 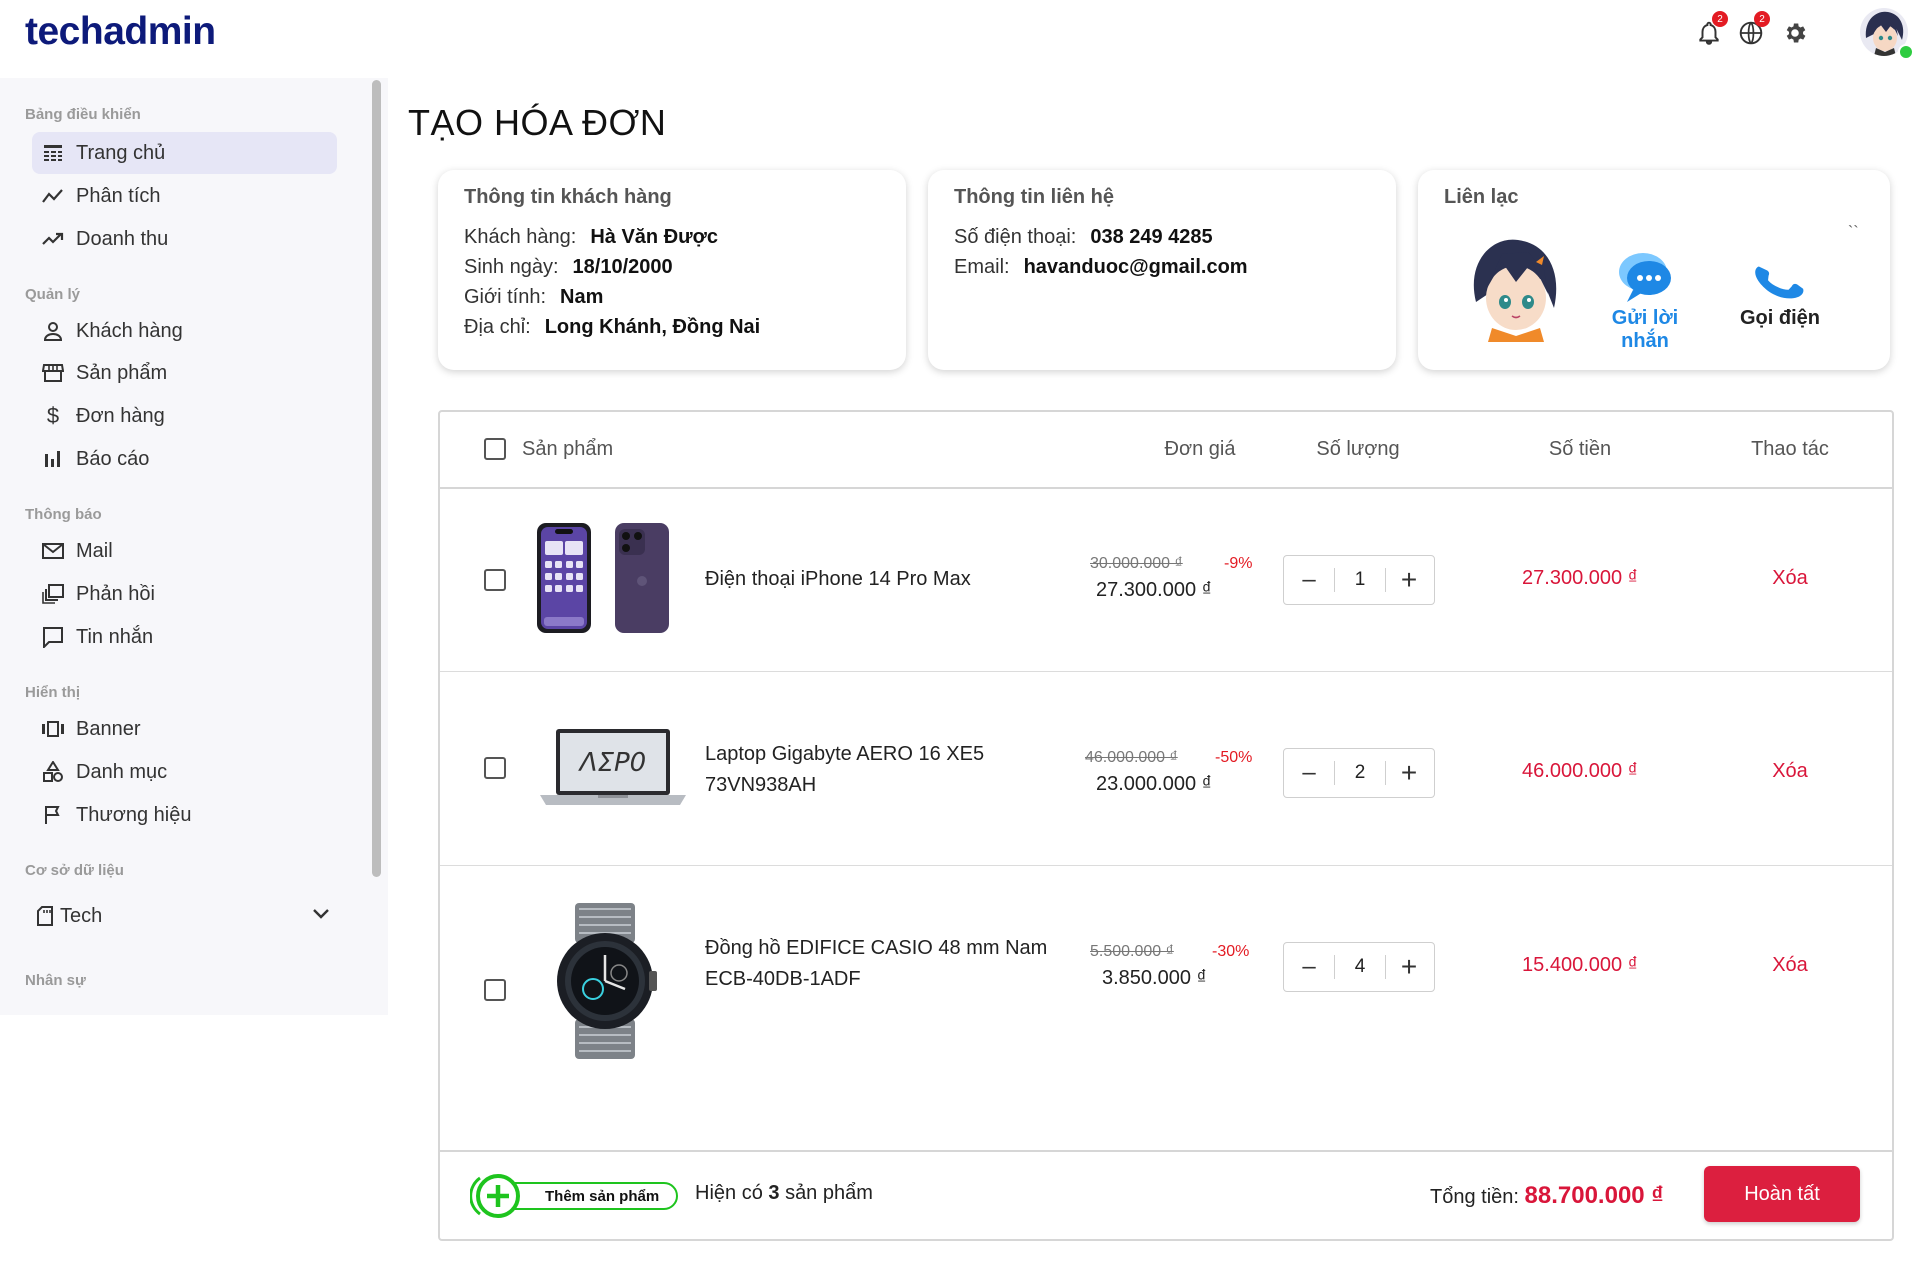 I want to click on call-label: Gọi điện, so click(x=1780, y=318).